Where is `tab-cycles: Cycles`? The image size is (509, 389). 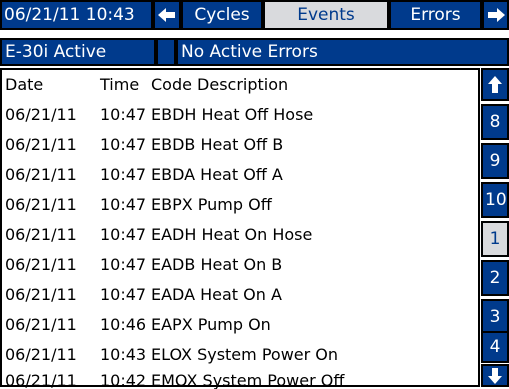 tab-cycles: Cycles is located at coordinates (222, 15).